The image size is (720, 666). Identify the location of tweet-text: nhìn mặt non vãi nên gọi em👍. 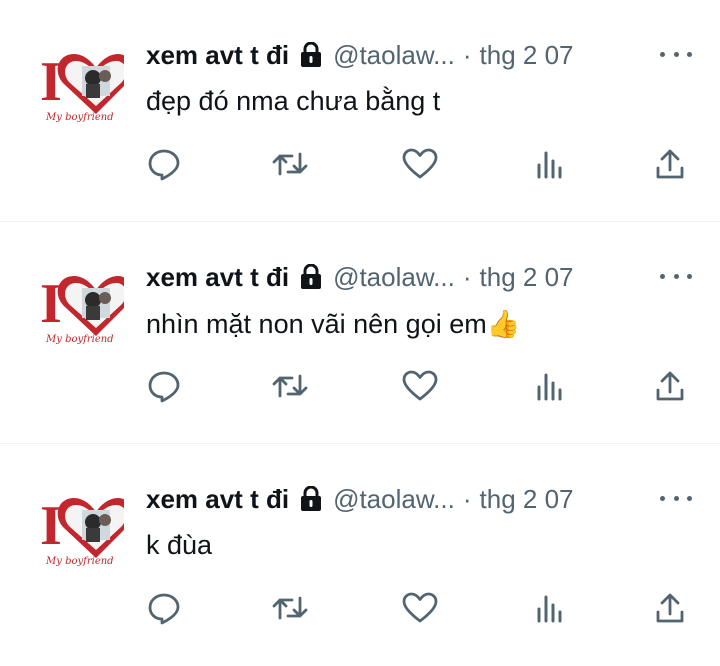
(333, 324).